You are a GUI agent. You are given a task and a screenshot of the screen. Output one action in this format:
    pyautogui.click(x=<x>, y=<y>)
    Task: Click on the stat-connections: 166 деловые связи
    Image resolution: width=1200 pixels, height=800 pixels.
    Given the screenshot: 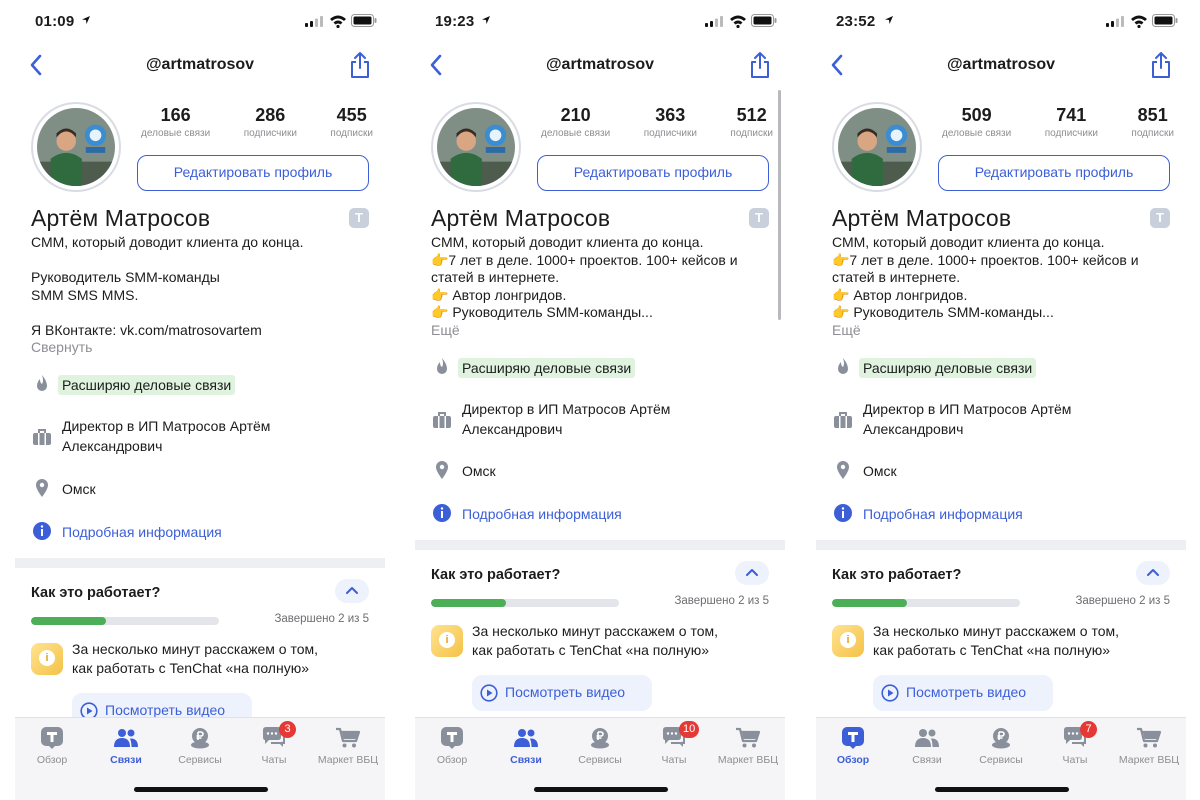 What is the action you would take?
    pyautogui.click(x=175, y=122)
    